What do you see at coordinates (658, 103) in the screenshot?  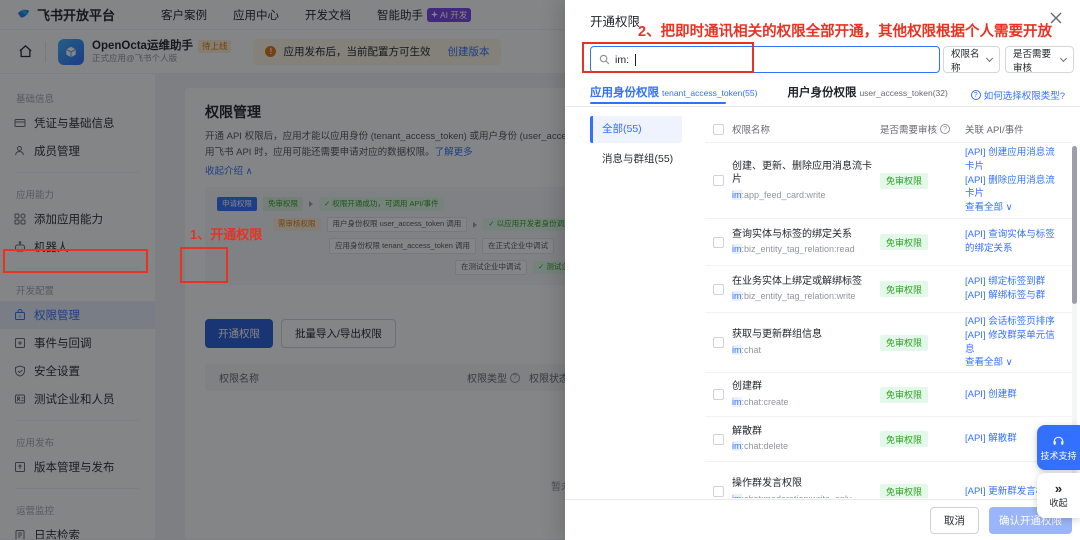 I see `active-tab-underline` at bounding box center [658, 103].